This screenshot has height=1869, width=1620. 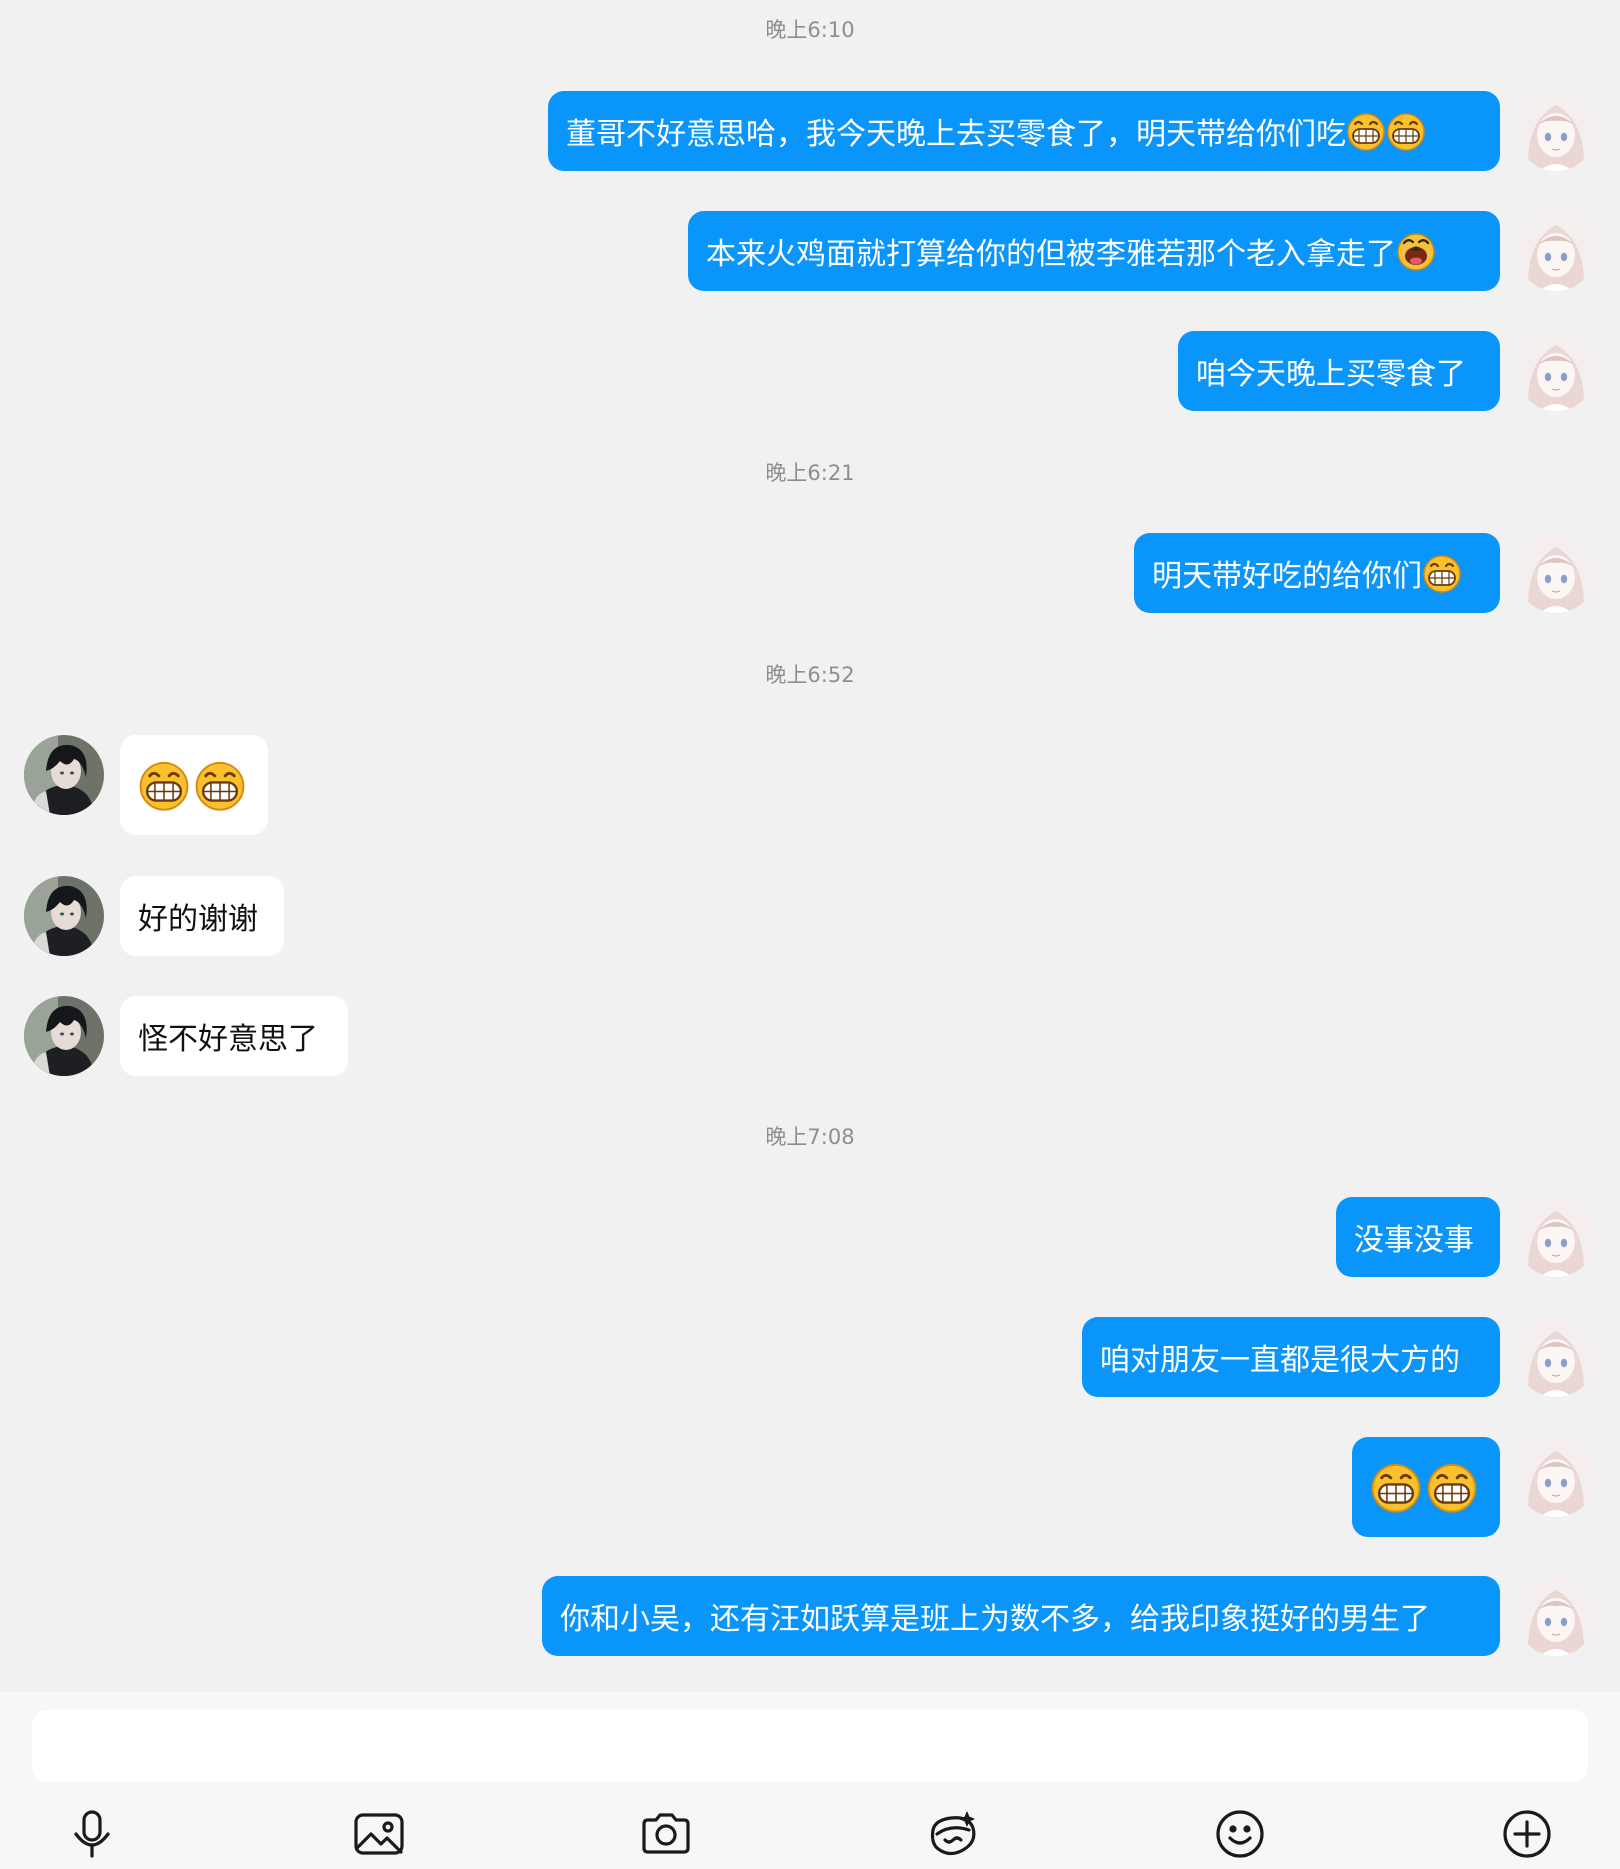 What do you see at coordinates (810, 1746) in the screenshot?
I see `message-input` at bounding box center [810, 1746].